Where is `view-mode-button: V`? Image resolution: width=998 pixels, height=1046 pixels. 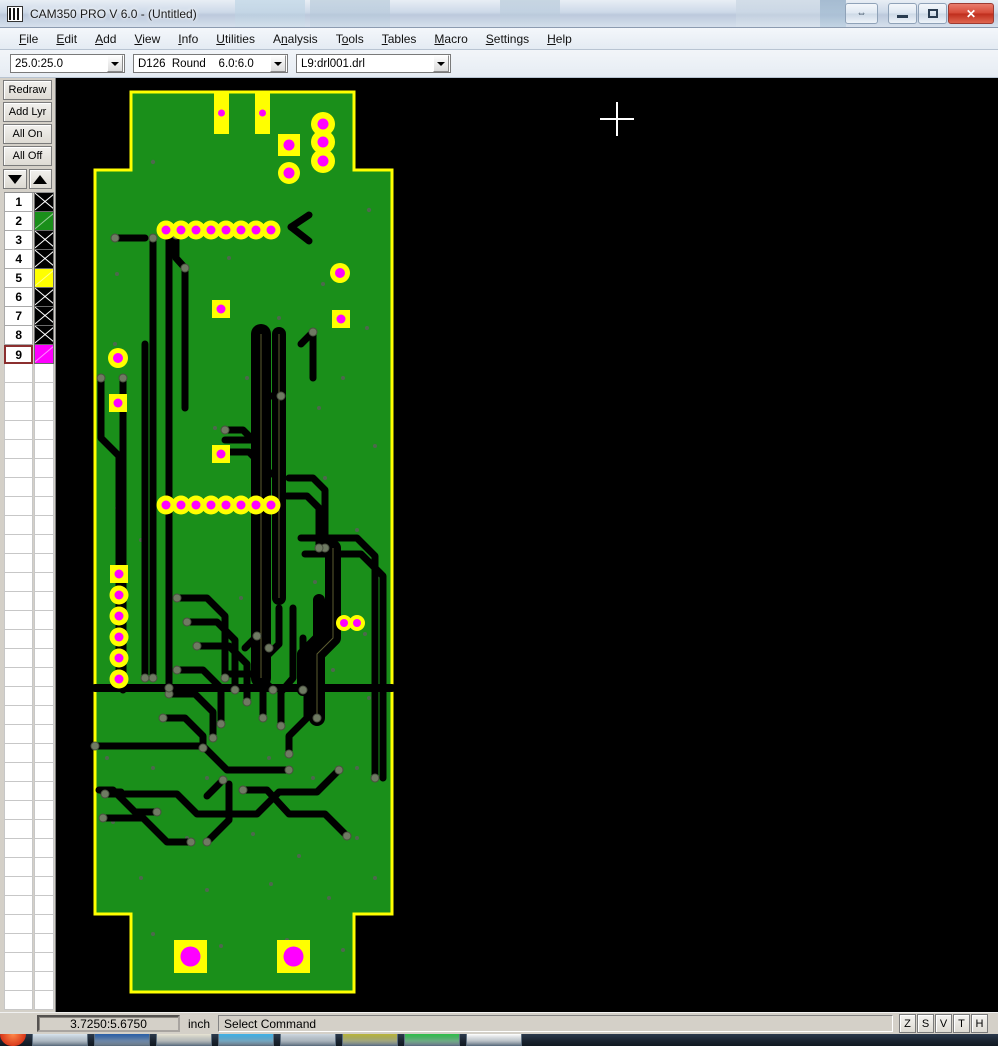
view-mode-button: V is located at coordinates (943, 1023).